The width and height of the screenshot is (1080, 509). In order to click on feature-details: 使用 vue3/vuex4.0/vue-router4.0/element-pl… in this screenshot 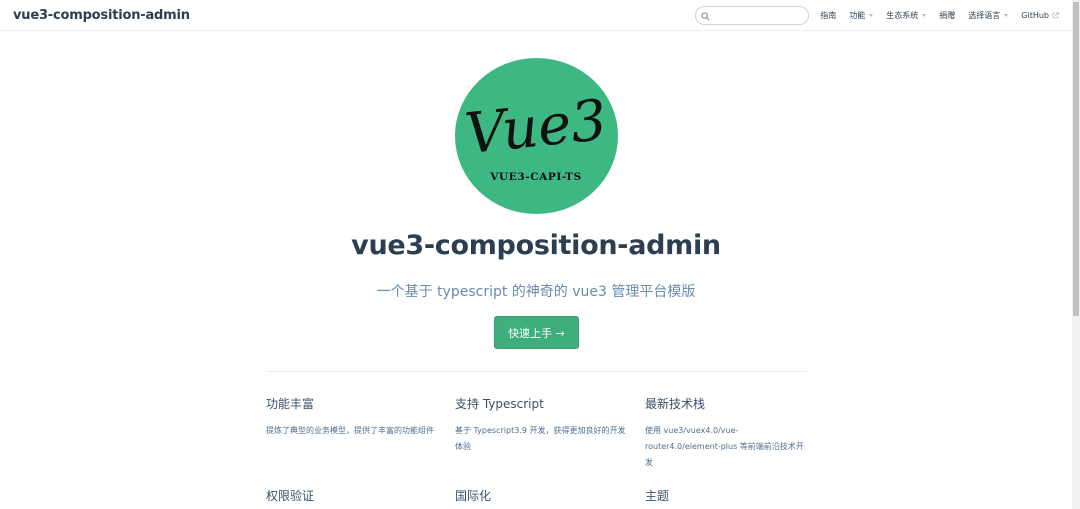, I will do `click(724, 446)`.